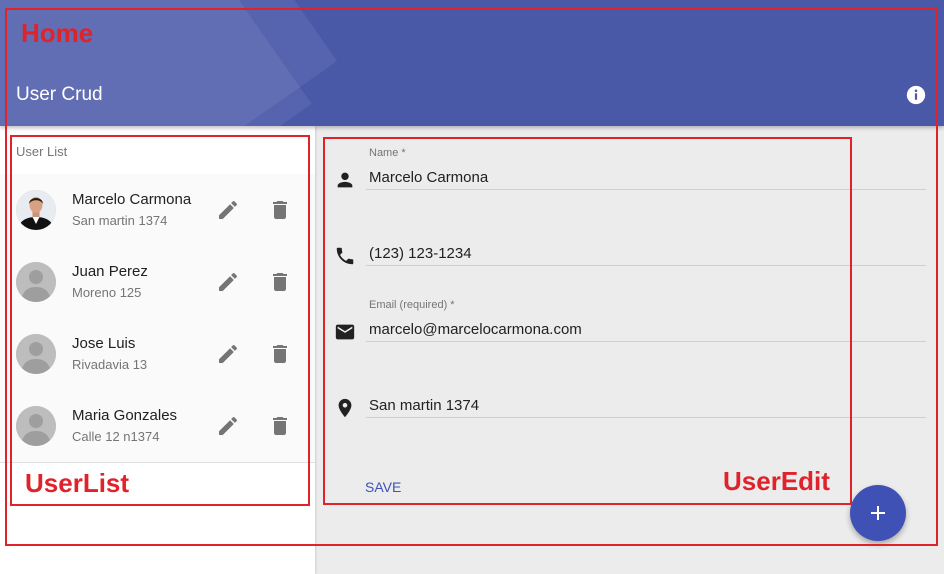  Describe the element at coordinates (157, 426) in the screenshot. I see `user-list-item: Maria Gonzales Calle 12 n1374` at that location.